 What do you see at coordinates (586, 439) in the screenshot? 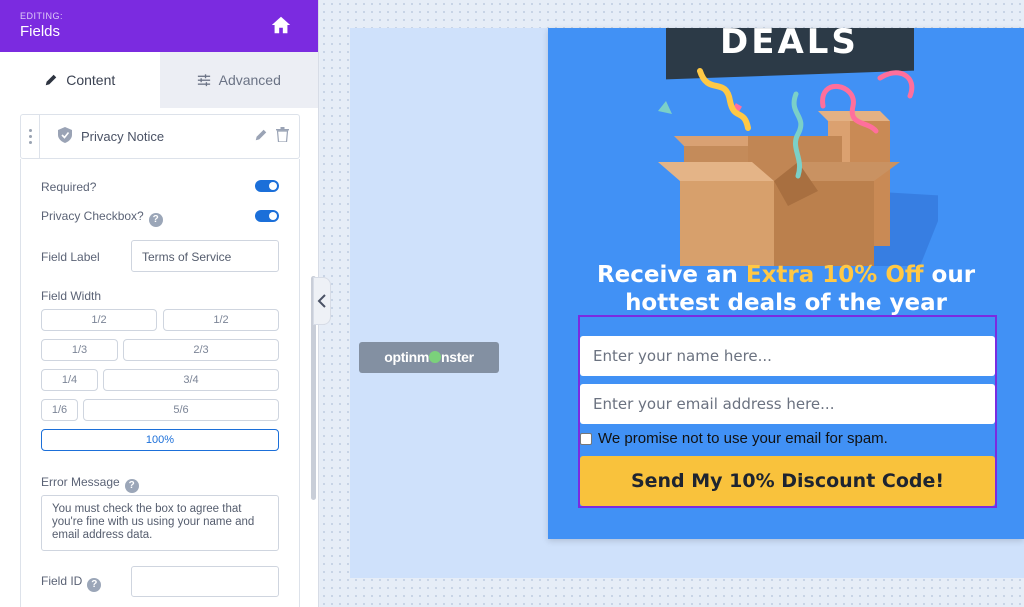
I see `privacy-checkbox` at bounding box center [586, 439].